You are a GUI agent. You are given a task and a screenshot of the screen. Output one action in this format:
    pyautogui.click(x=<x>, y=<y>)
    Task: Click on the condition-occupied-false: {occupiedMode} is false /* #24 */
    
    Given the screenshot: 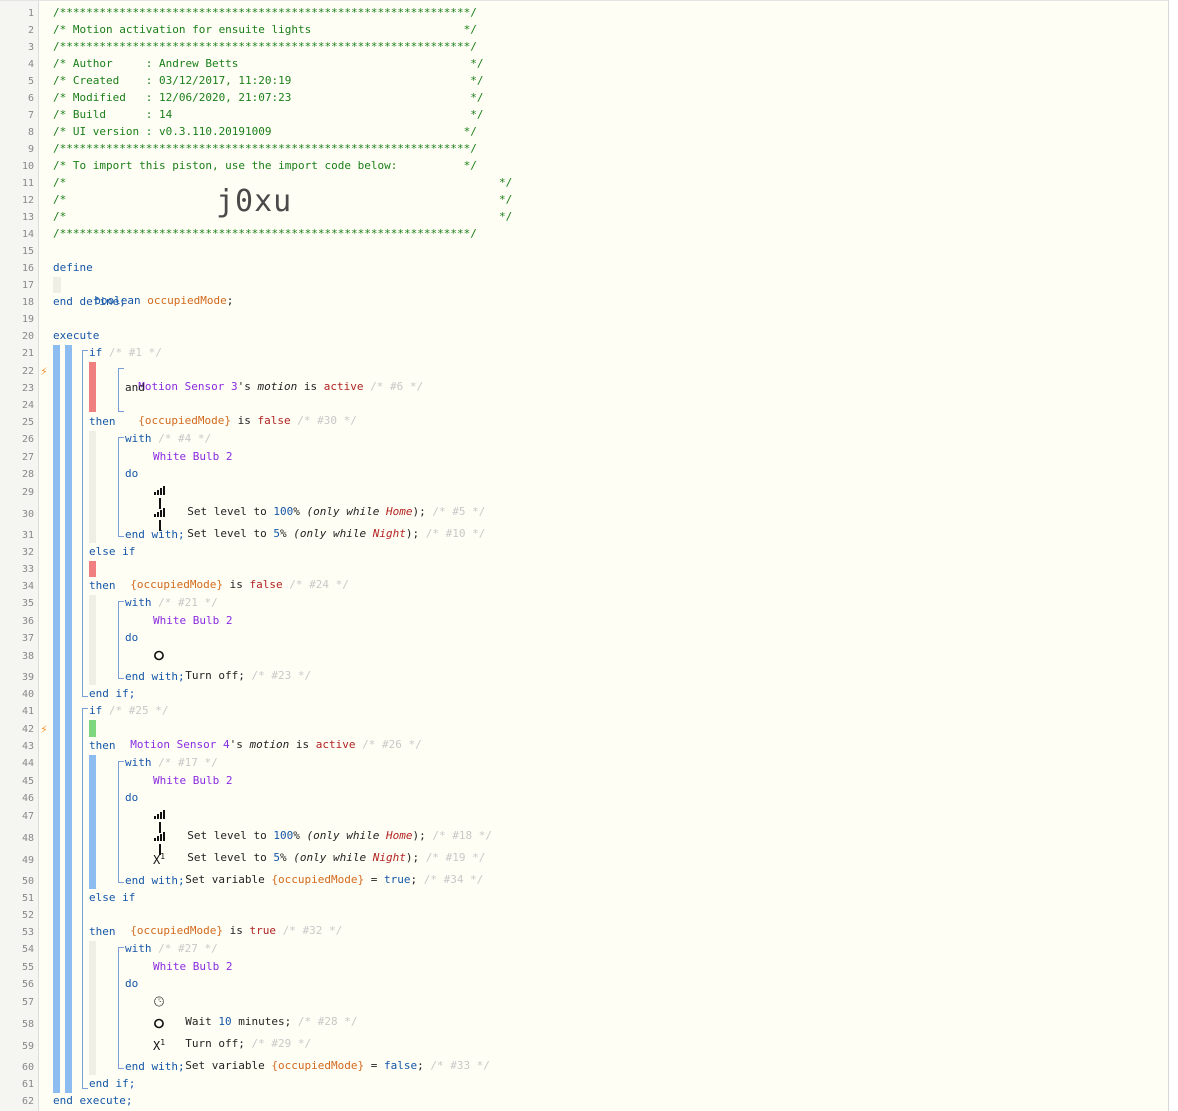 What is the action you would take?
    pyautogui.click(x=233, y=577)
    